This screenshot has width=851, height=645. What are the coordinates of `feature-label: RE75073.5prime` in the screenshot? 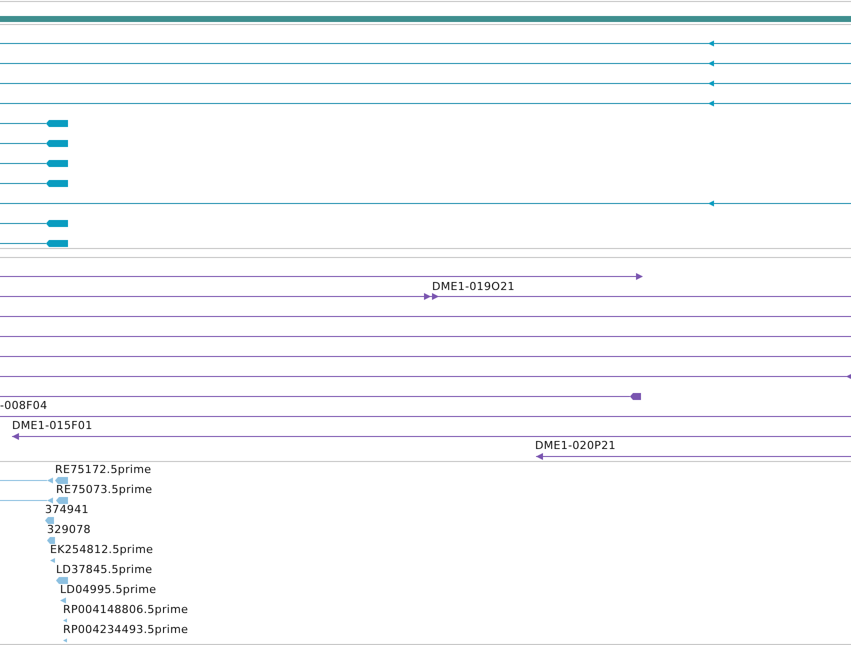 It's located at (104, 489).